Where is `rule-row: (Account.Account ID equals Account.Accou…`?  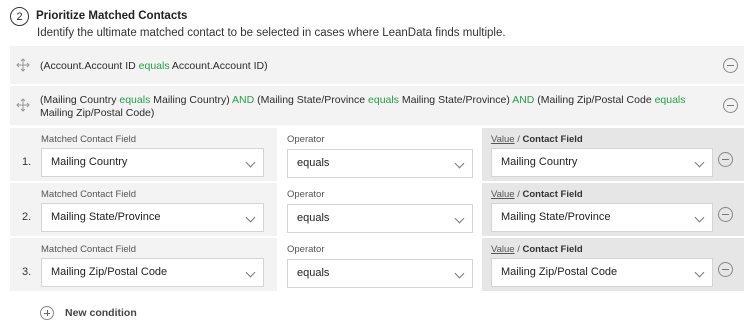
rule-row: (Account.Account ID equals Account.Accou… is located at coordinates (377, 65).